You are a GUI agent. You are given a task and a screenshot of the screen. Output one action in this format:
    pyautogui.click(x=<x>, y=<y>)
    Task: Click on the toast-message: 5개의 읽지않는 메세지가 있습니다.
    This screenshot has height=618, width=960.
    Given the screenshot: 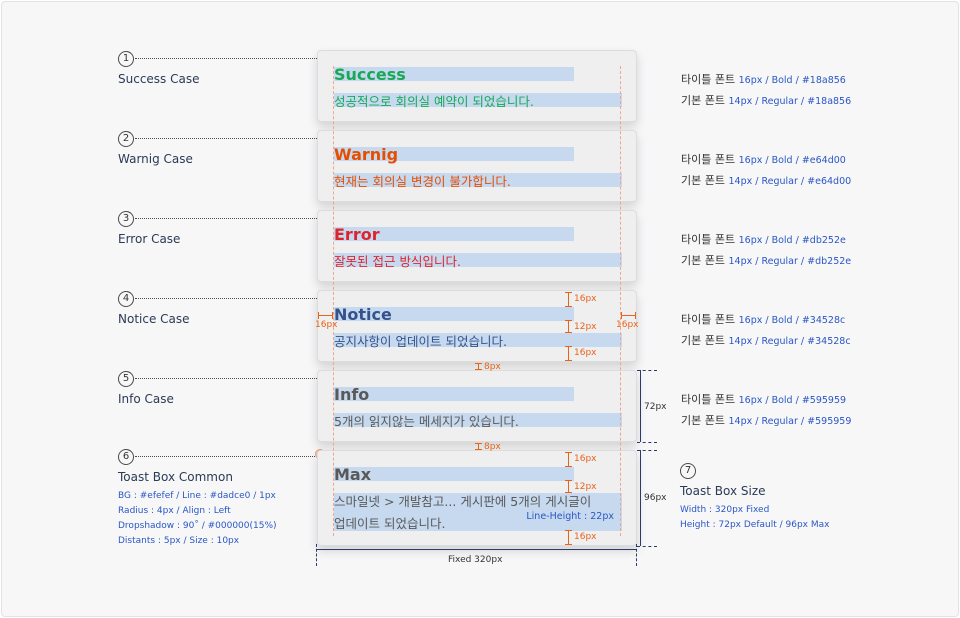 What is the action you would take?
    pyautogui.click(x=426, y=421)
    